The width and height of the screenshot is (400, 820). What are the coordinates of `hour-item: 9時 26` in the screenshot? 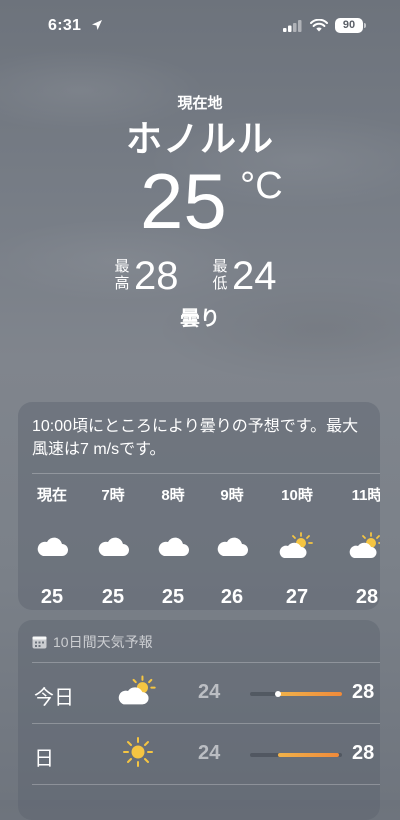 It's located at (232, 547).